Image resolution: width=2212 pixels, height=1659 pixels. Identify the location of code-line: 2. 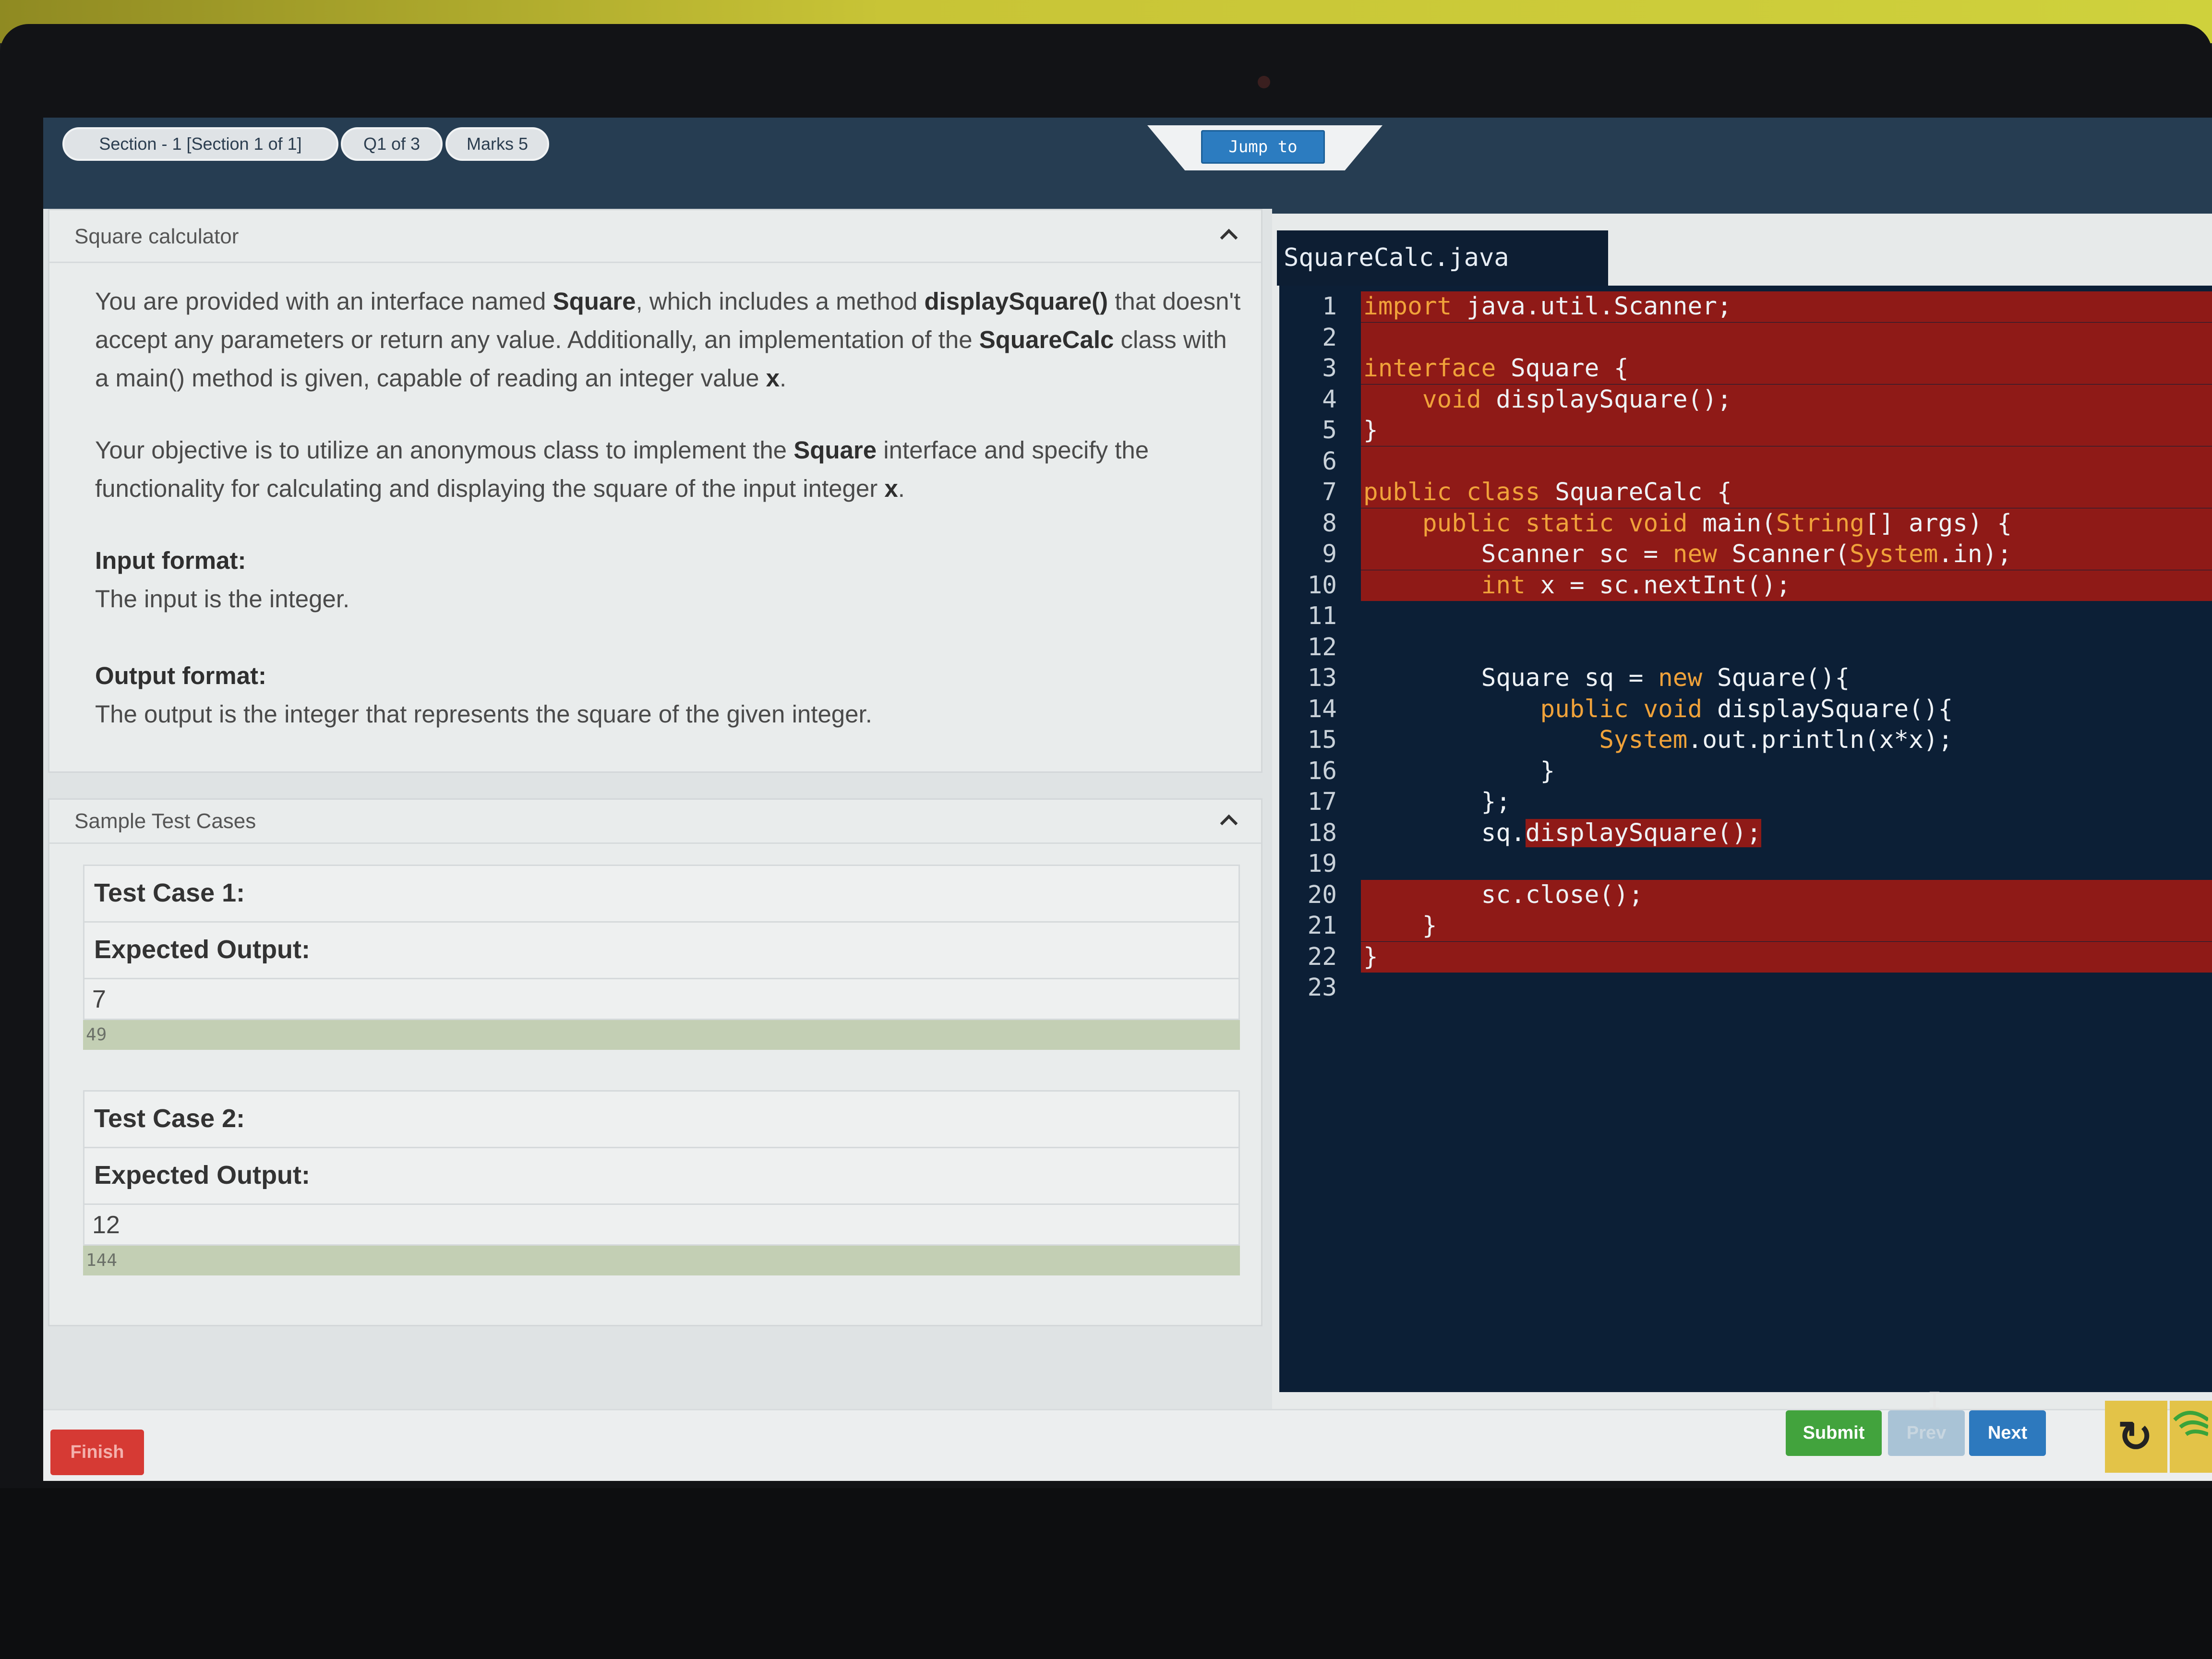
(1745, 338).